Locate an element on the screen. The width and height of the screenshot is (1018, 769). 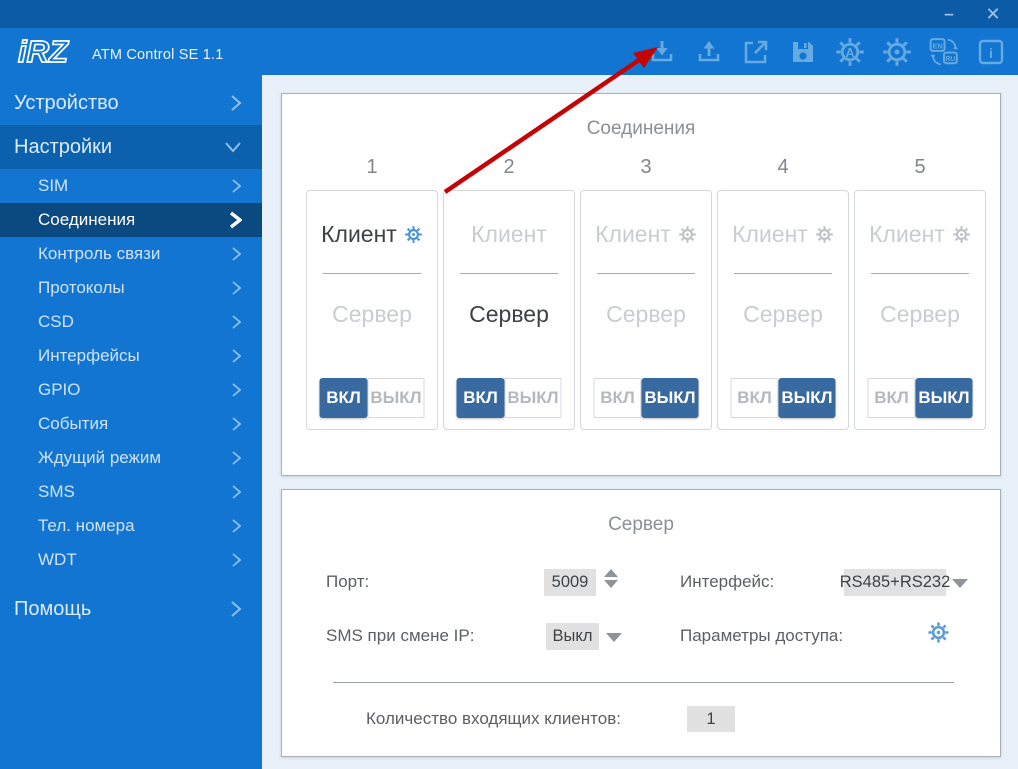
sidebar-item-label: SMS is located at coordinates (56, 491).